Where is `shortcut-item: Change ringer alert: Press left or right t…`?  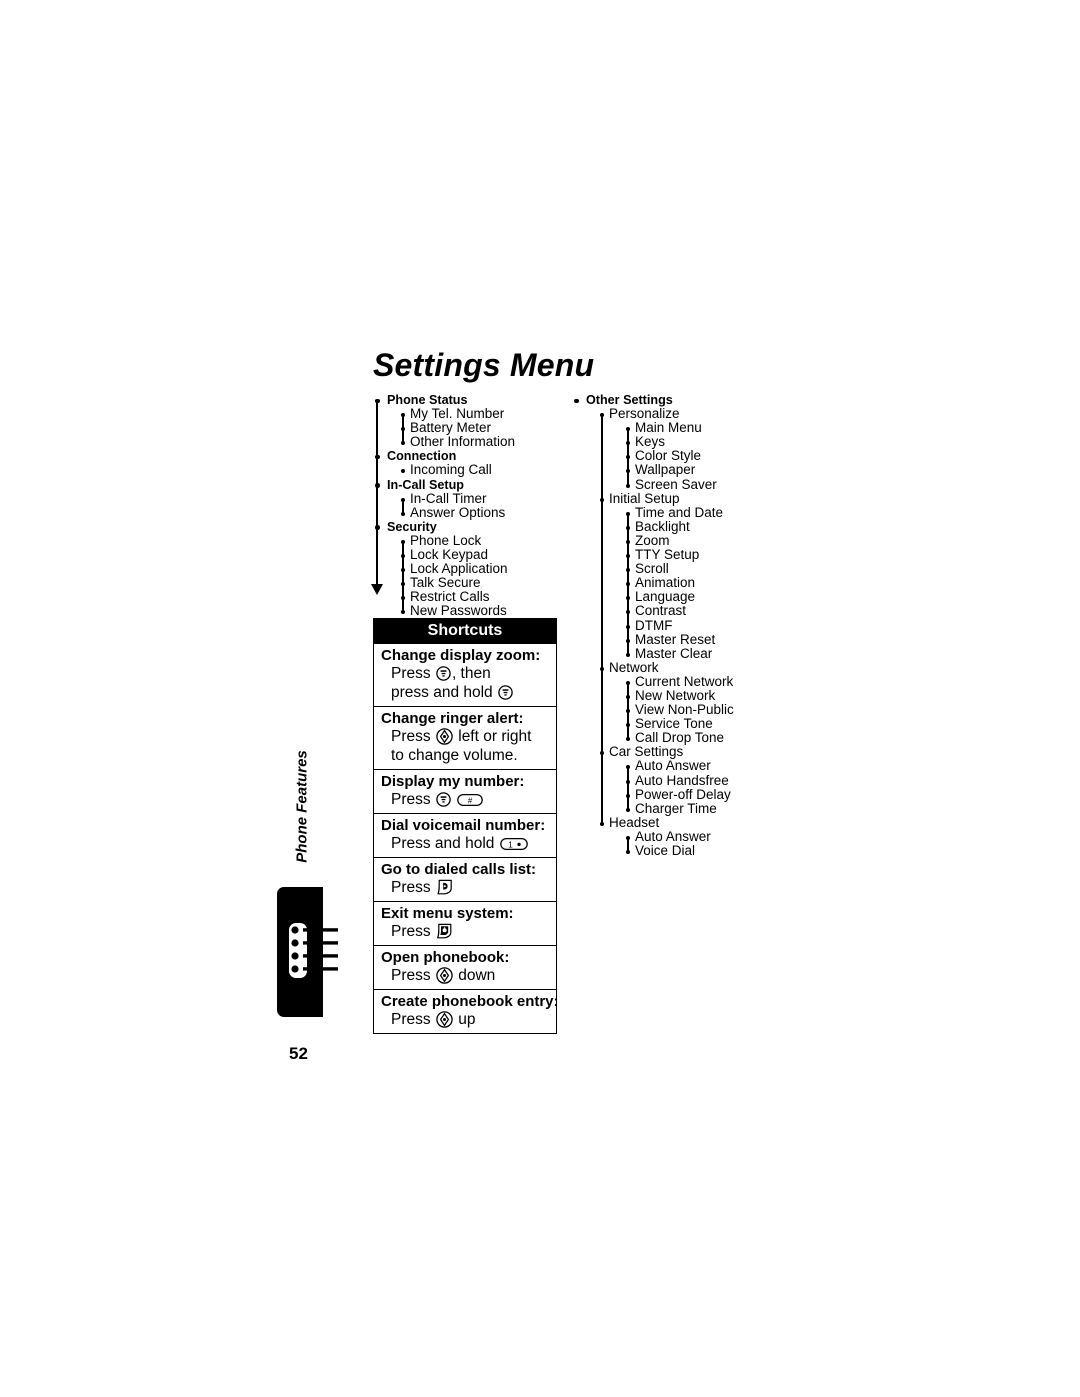 shortcut-item: Change ringer alert: Press left or right t… is located at coordinates (465, 737).